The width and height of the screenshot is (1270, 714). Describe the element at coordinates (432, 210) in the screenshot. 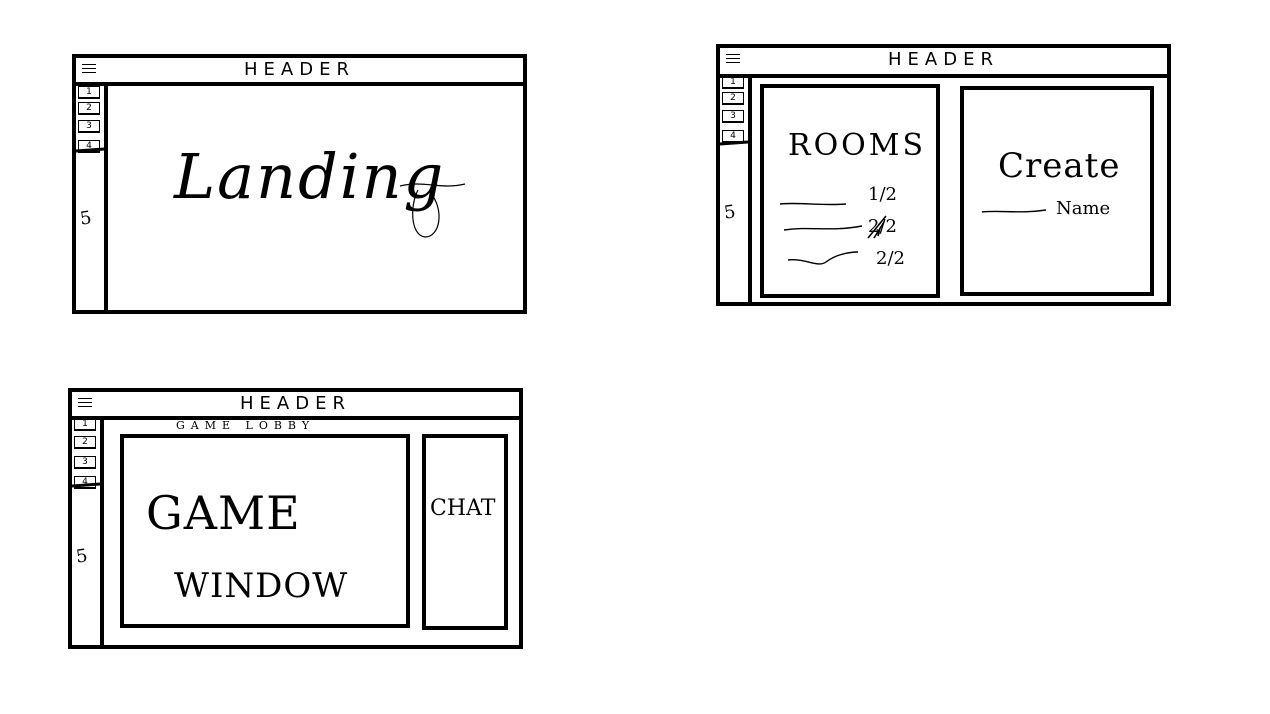

I see `landing-scribble` at that location.